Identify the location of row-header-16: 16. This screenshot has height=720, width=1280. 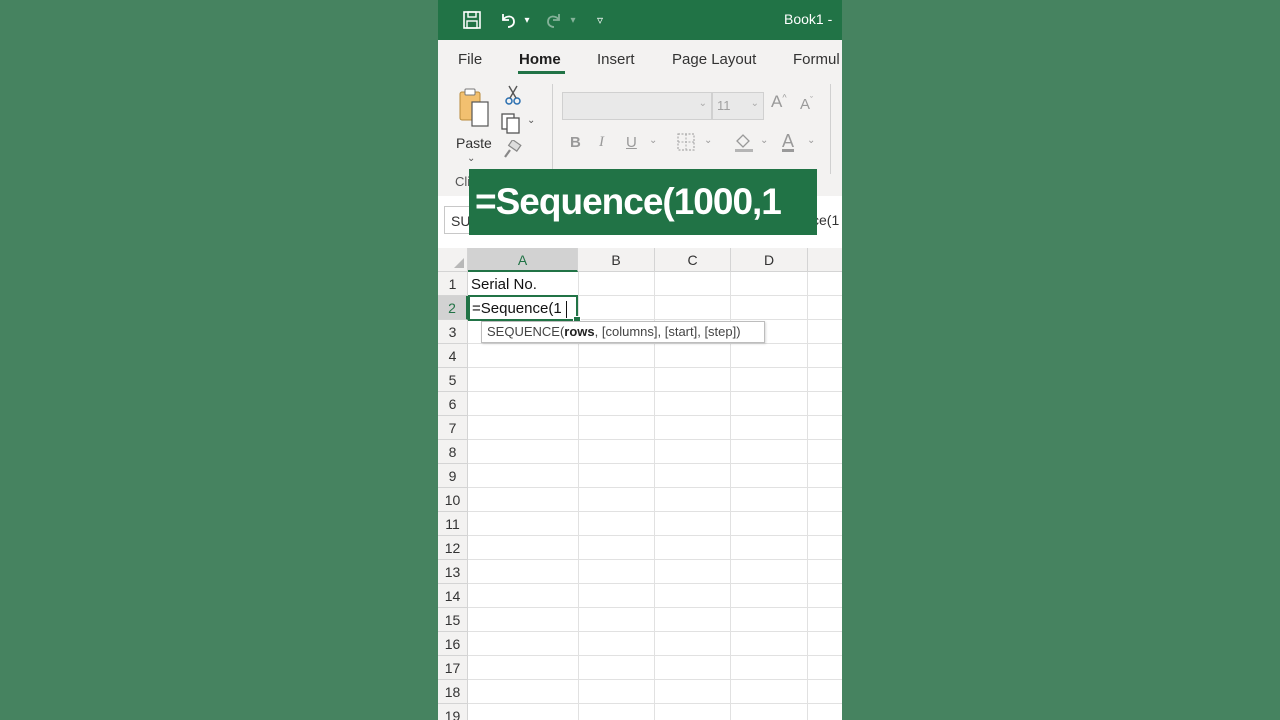
(453, 644).